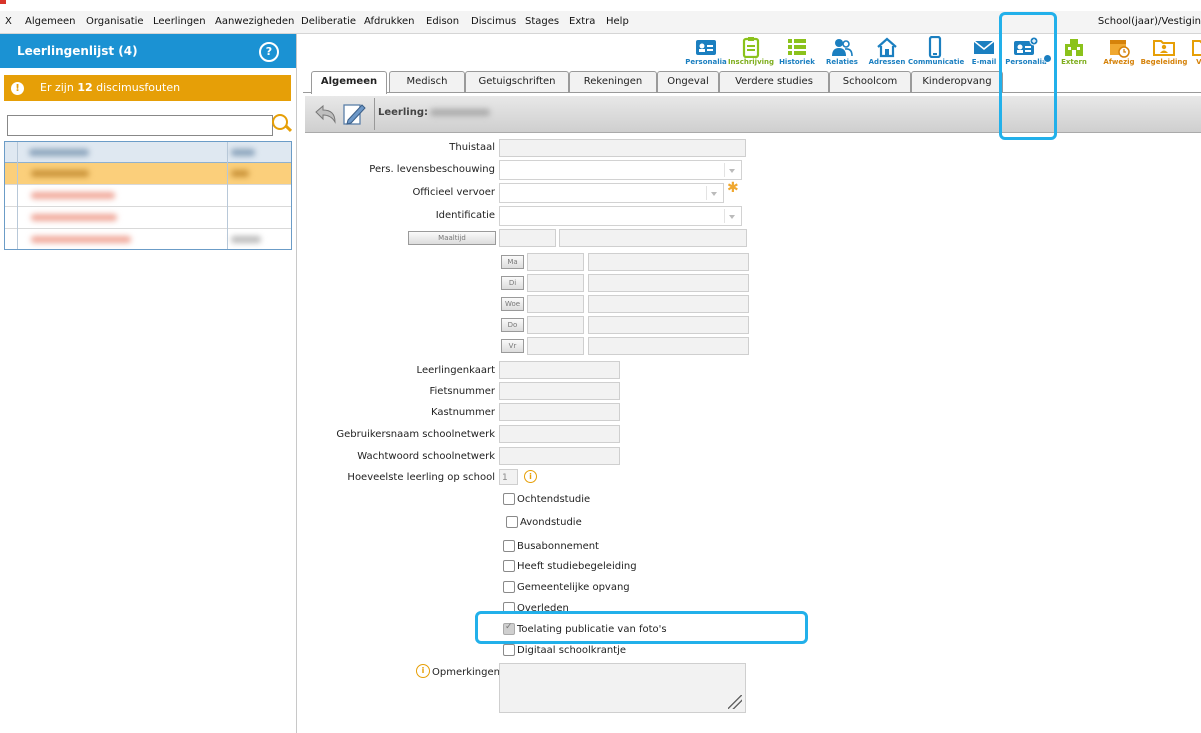 This screenshot has width=1201, height=733. I want to click on checkbox-studiebegeleiding, so click(509, 566).